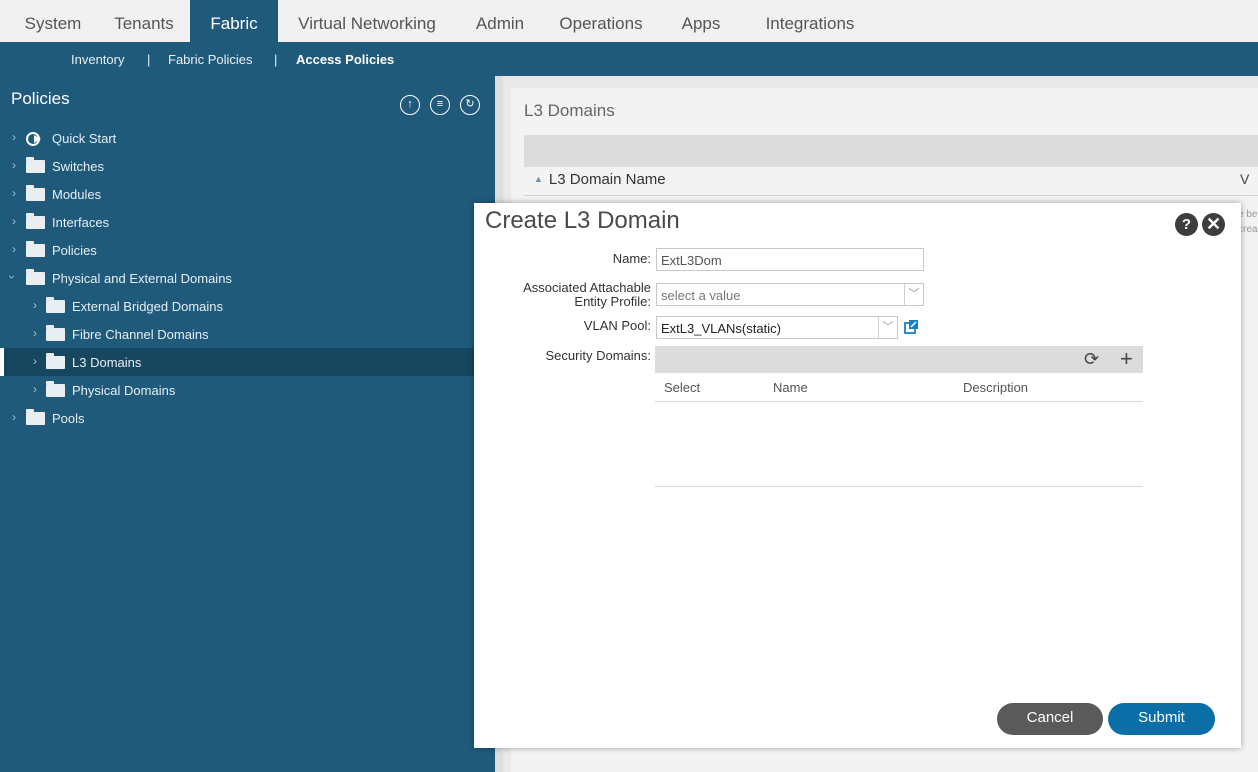  Describe the element at coordinates (78, 166) in the screenshot. I see `tree-item-label: Switches` at that location.